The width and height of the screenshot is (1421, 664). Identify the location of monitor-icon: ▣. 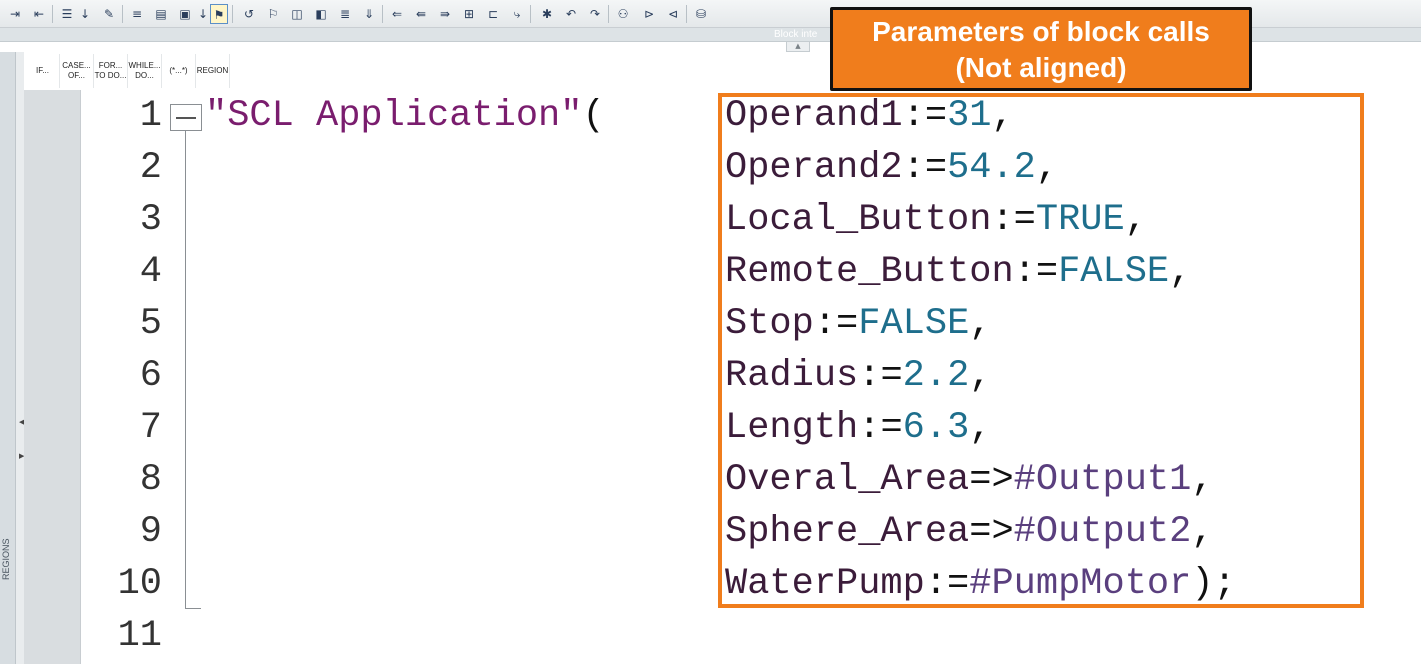
(185, 14).